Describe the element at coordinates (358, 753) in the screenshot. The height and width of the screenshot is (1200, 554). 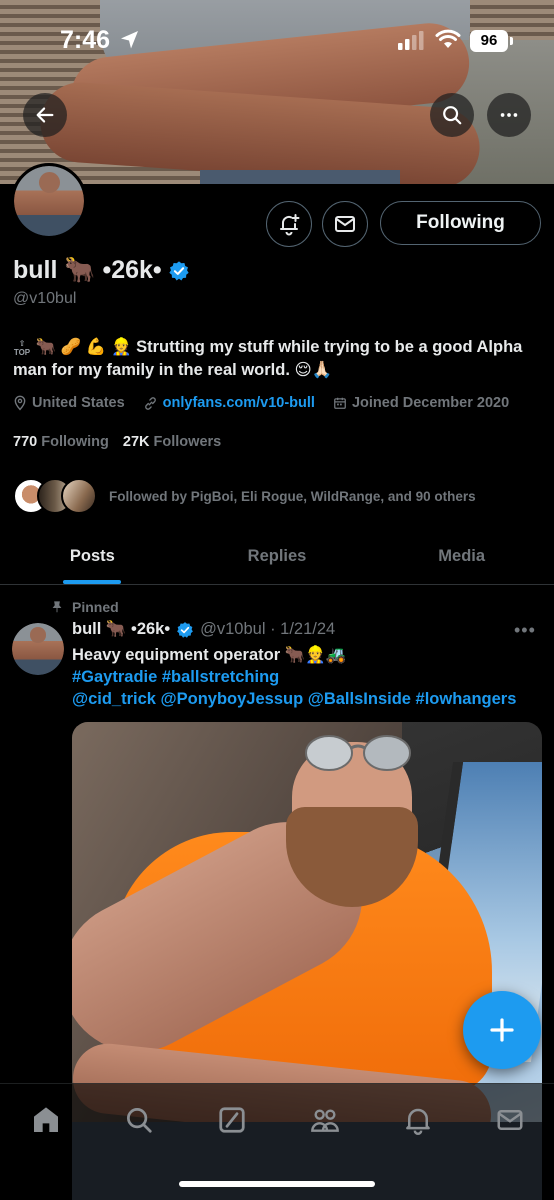
I see `media-sunglasses` at that location.